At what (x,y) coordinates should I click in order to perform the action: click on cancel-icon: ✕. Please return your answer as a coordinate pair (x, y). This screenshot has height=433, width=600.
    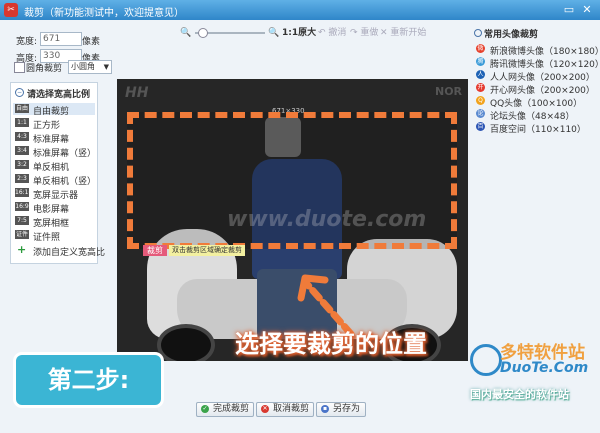
    Looking at the image, I should click on (265, 409).